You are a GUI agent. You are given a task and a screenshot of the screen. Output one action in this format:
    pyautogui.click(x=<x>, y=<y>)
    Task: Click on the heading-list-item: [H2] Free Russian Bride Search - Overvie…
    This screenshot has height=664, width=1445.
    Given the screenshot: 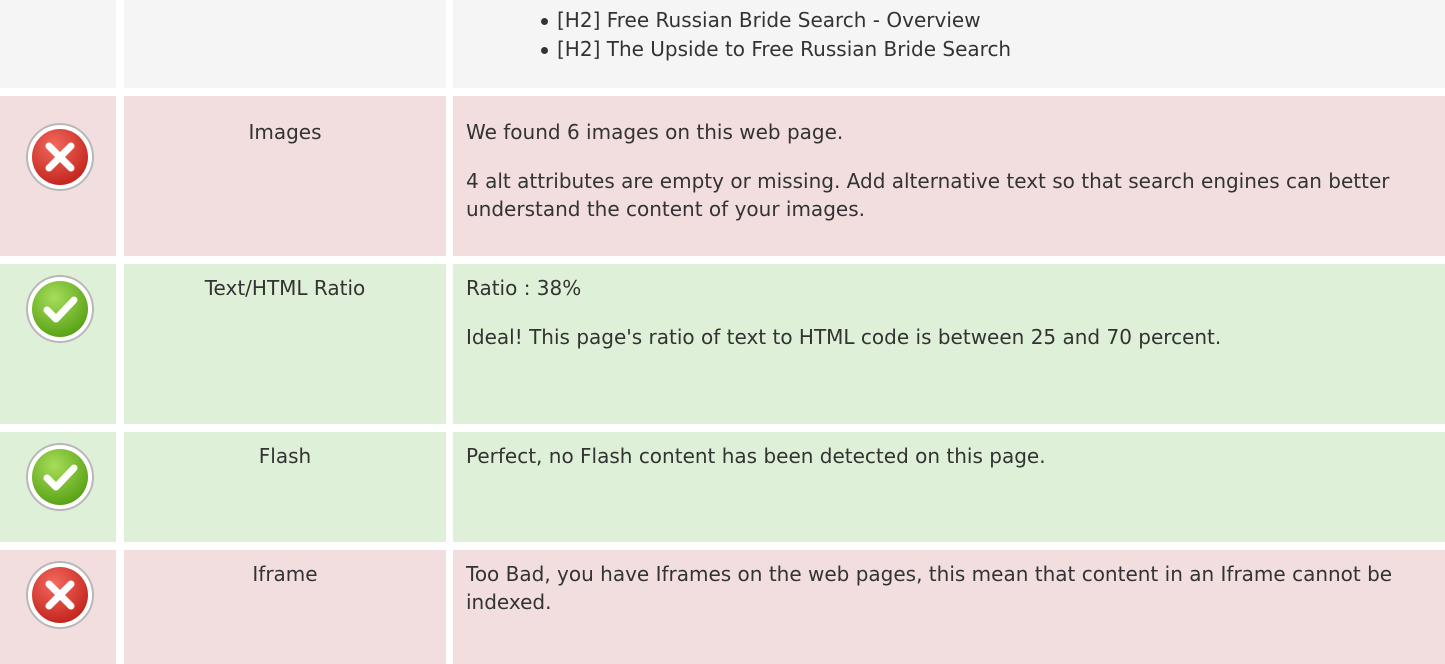 What is the action you would take?
    pyautogui.click(x=775, y=20)
    